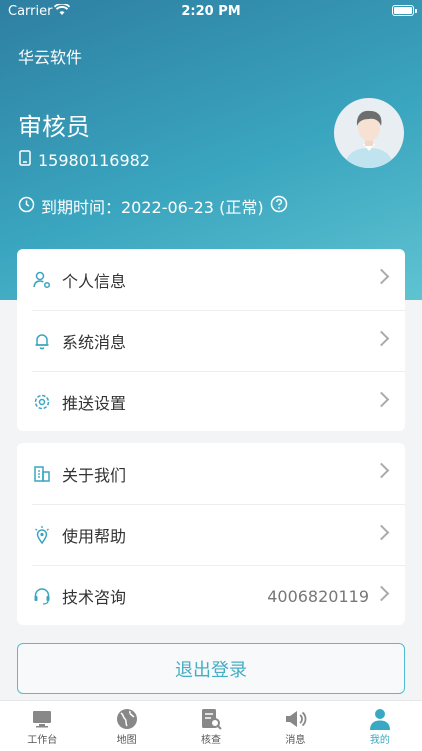 The width and height of the screenshot is (422, 751). What do you see at coordinates (42, 474) in the screenshot?
I see `building-icon` at bounding box center [42, 474].